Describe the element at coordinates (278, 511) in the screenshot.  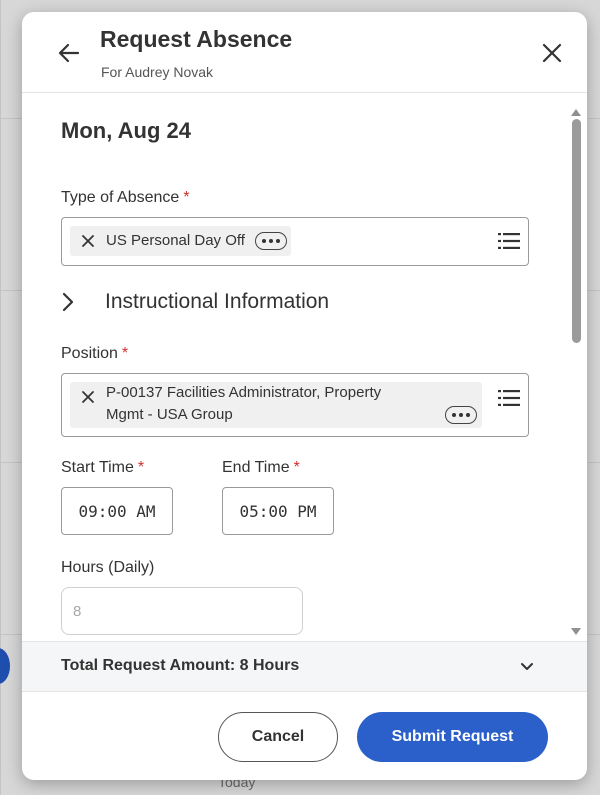
I see `end-time-input: 05:00 PM` at that location.